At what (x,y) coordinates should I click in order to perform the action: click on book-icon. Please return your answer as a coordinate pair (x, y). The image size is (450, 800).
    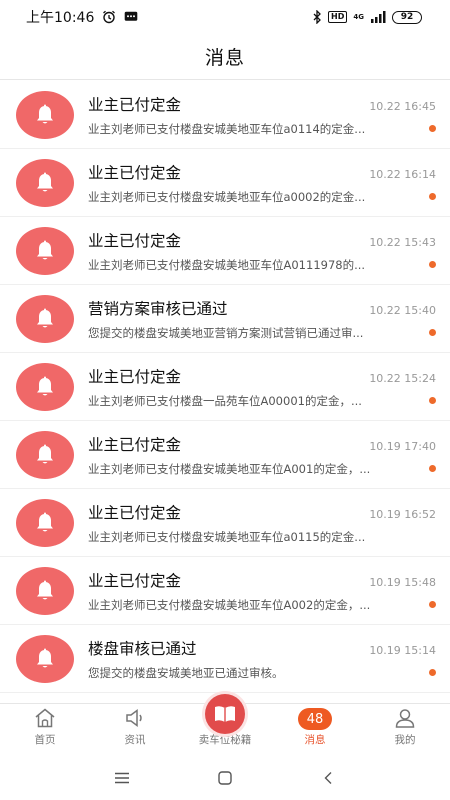
    Looking at the image, I should click on (225, 714).